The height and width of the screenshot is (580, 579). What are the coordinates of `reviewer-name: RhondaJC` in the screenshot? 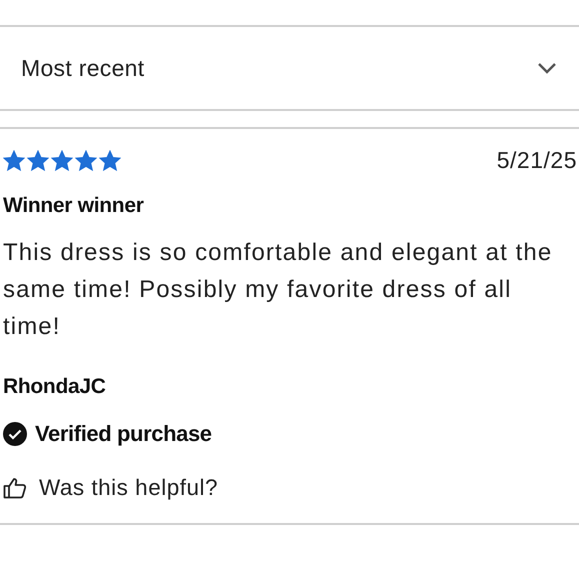 It's located at (55, 387).